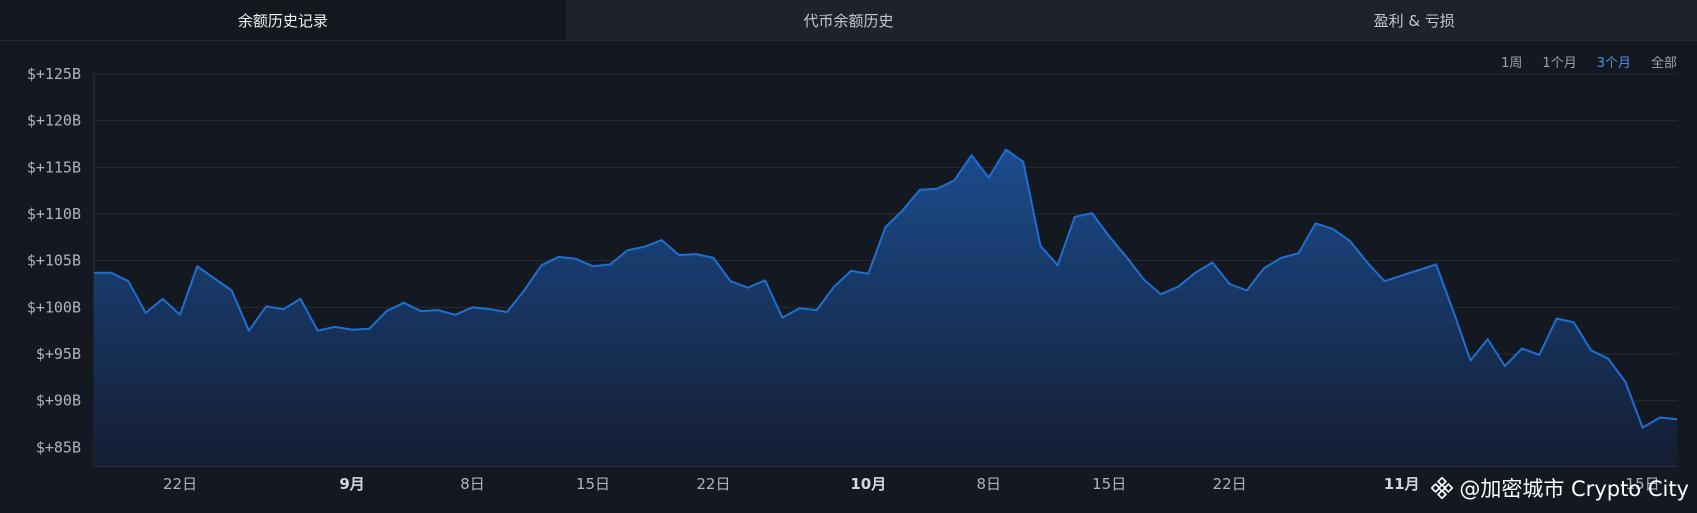 This screenshot has width=1697, height=513. Describe the element at coordinates (58, 447) in the screenshot. I see `y-tick-label: $+85B` at that location.